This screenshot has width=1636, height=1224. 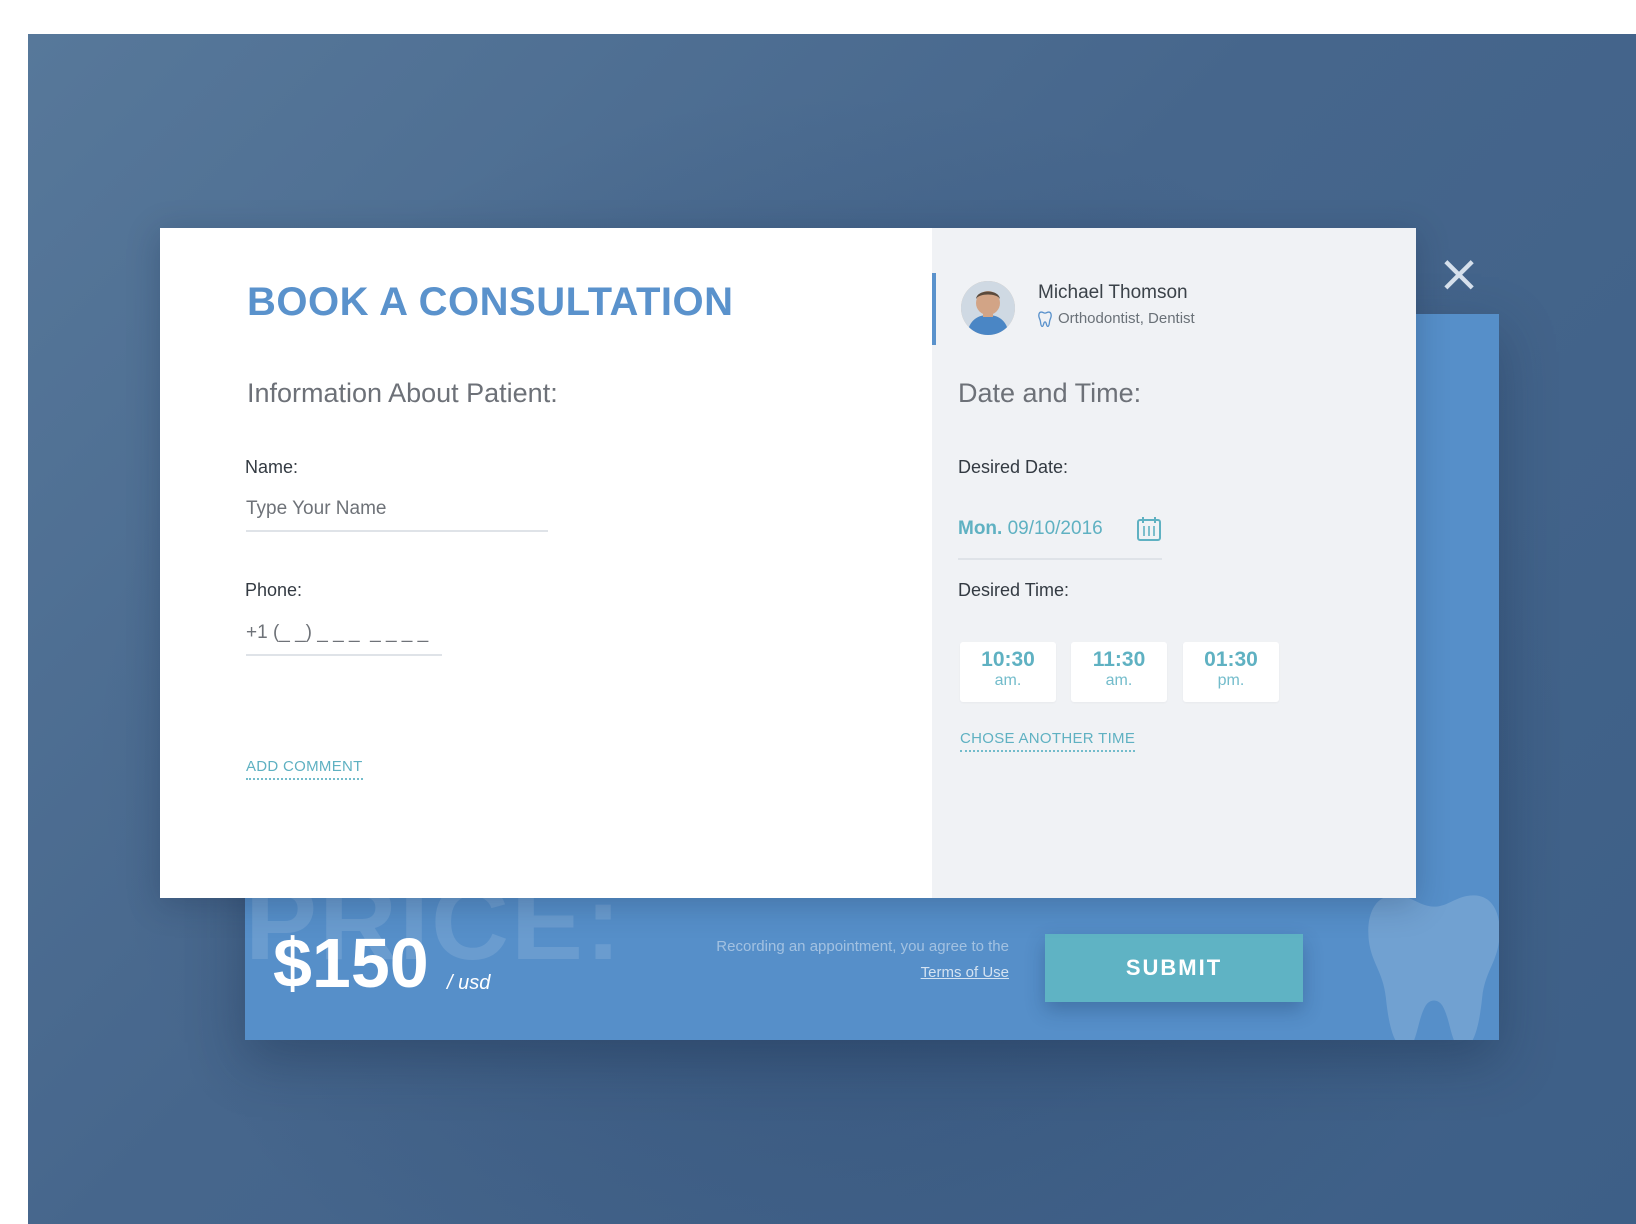 I want to click on tooth-watermark-icon, so click(x=1433, y=967).